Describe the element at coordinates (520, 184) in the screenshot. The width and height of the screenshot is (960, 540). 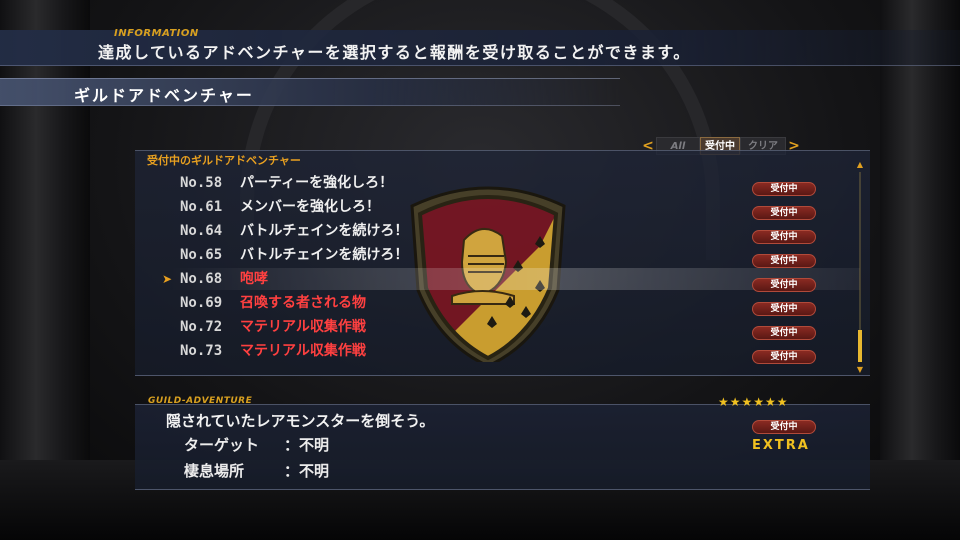
I see `adventure-row-58: No.58 パーティーを強化しろ！ 受付中` at that location.